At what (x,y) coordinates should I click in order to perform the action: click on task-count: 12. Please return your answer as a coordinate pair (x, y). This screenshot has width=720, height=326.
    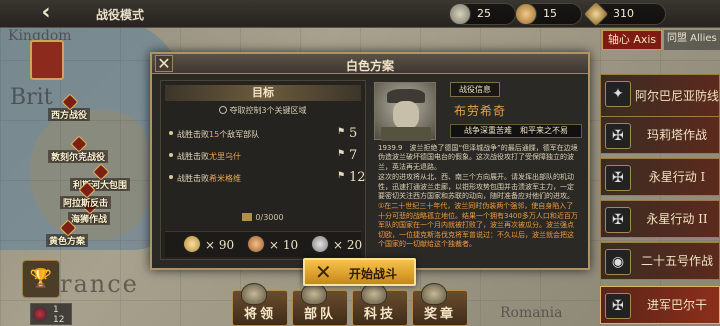
    Looking at the image, I should click on (357, 177).